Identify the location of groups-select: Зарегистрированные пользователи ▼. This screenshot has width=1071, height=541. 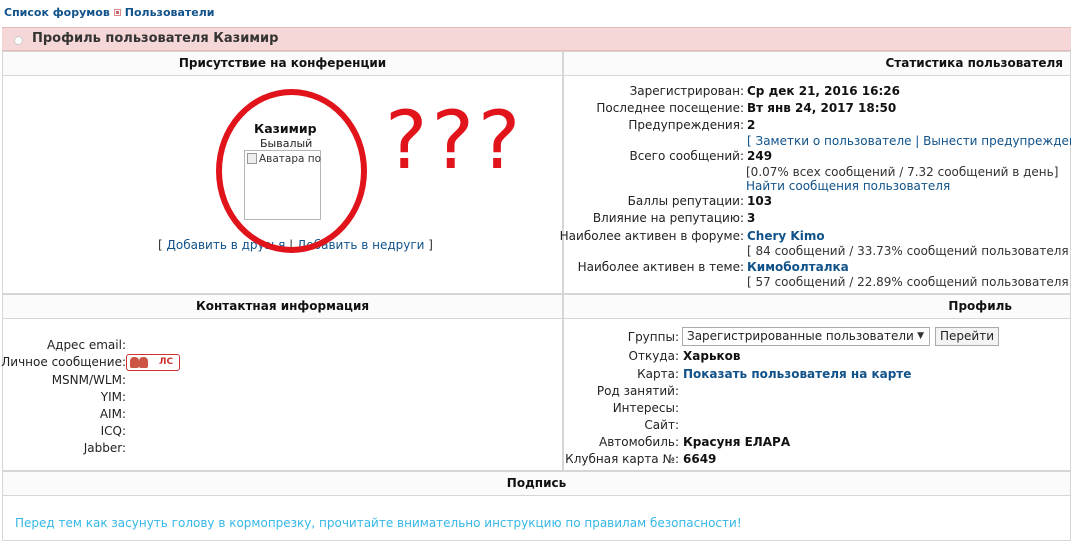
(806, 336).